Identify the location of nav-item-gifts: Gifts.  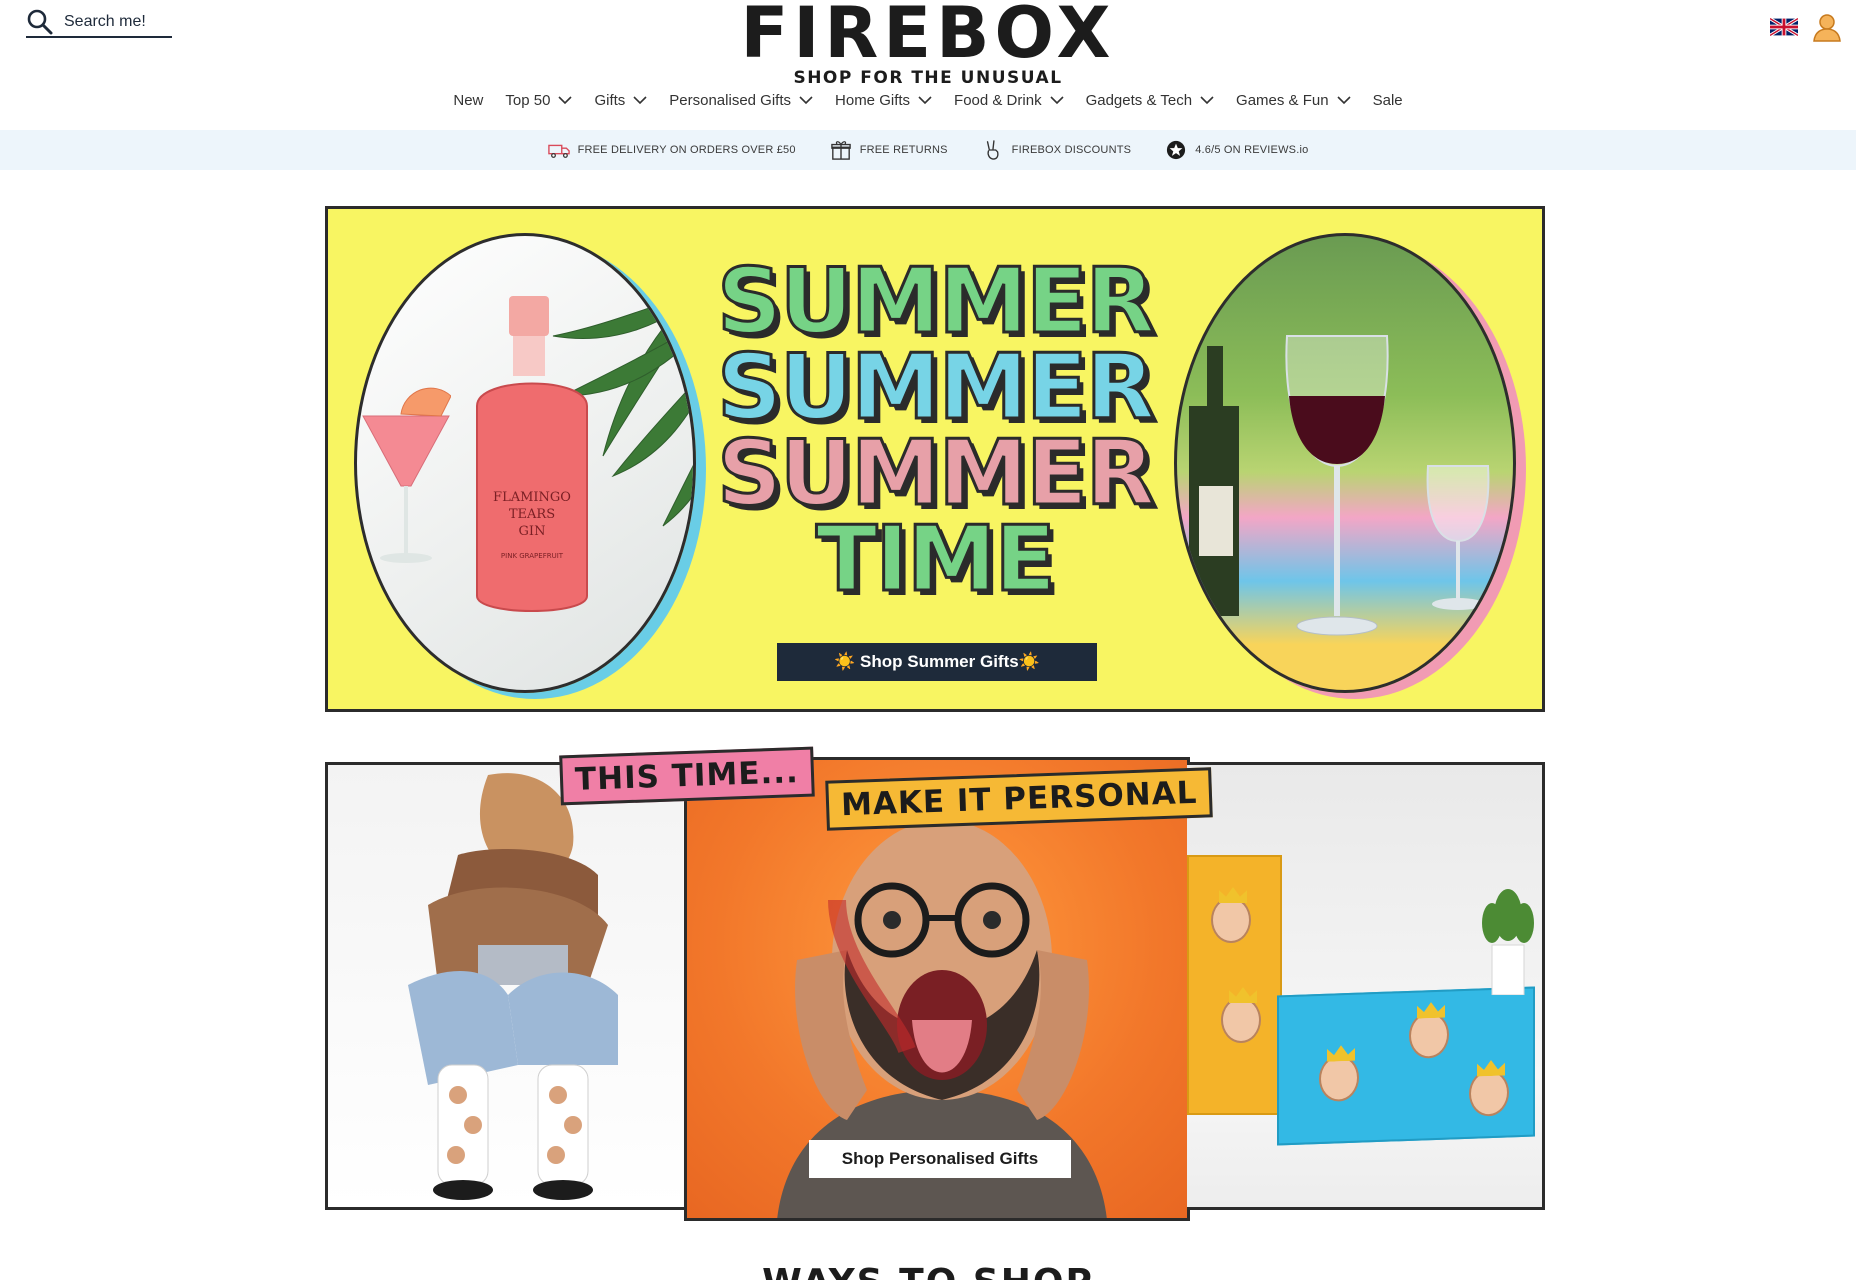
(620, 100).